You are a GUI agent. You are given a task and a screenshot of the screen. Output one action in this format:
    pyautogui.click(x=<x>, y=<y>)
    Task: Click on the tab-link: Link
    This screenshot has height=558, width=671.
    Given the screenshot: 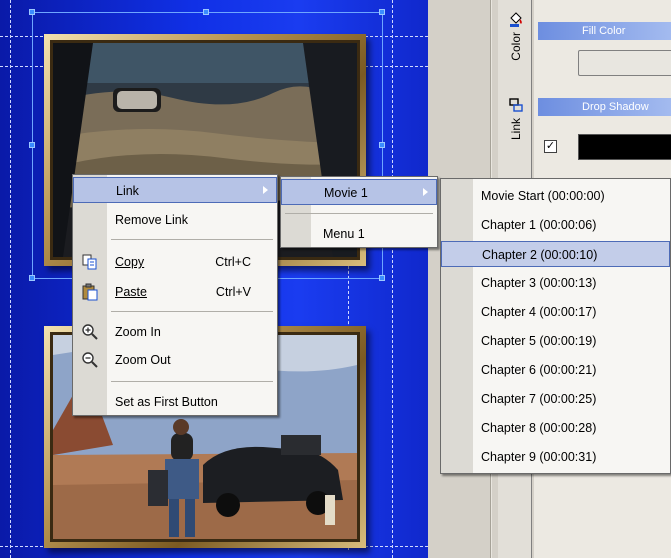 What is the action you would take?
    pyautogui.click(x=516, y=118)
    